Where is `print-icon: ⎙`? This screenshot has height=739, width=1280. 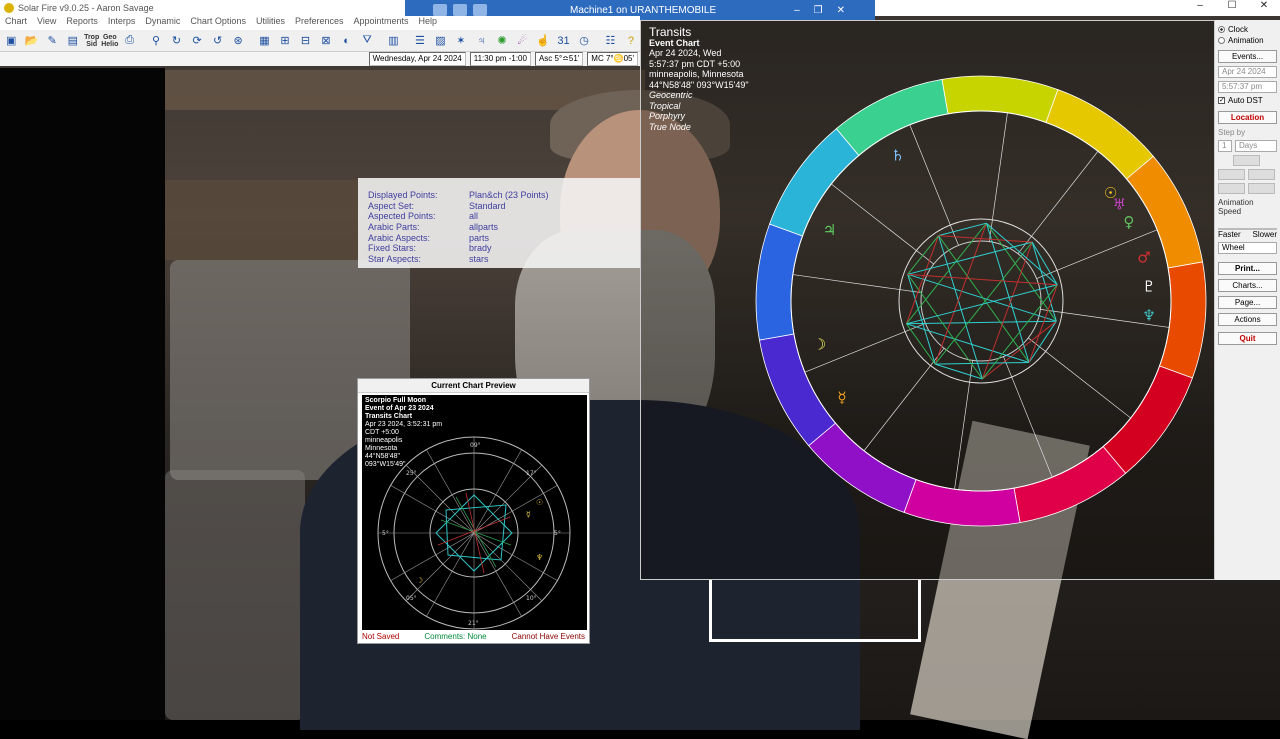 print-icon: ⎙ is located at coordinates (129, 41).